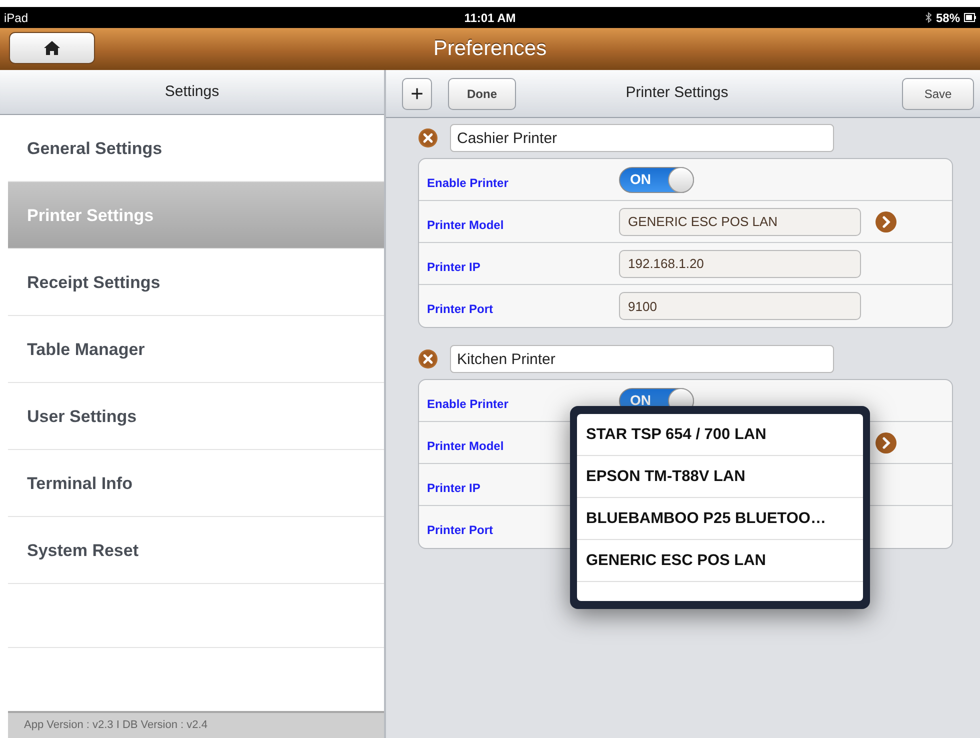 The width and height of the screenshot is (980, 738). What do you see at coordinates (948, 18) in the screenshot?
I see `battery-percent: 58%` at bounding box center [948, 18].